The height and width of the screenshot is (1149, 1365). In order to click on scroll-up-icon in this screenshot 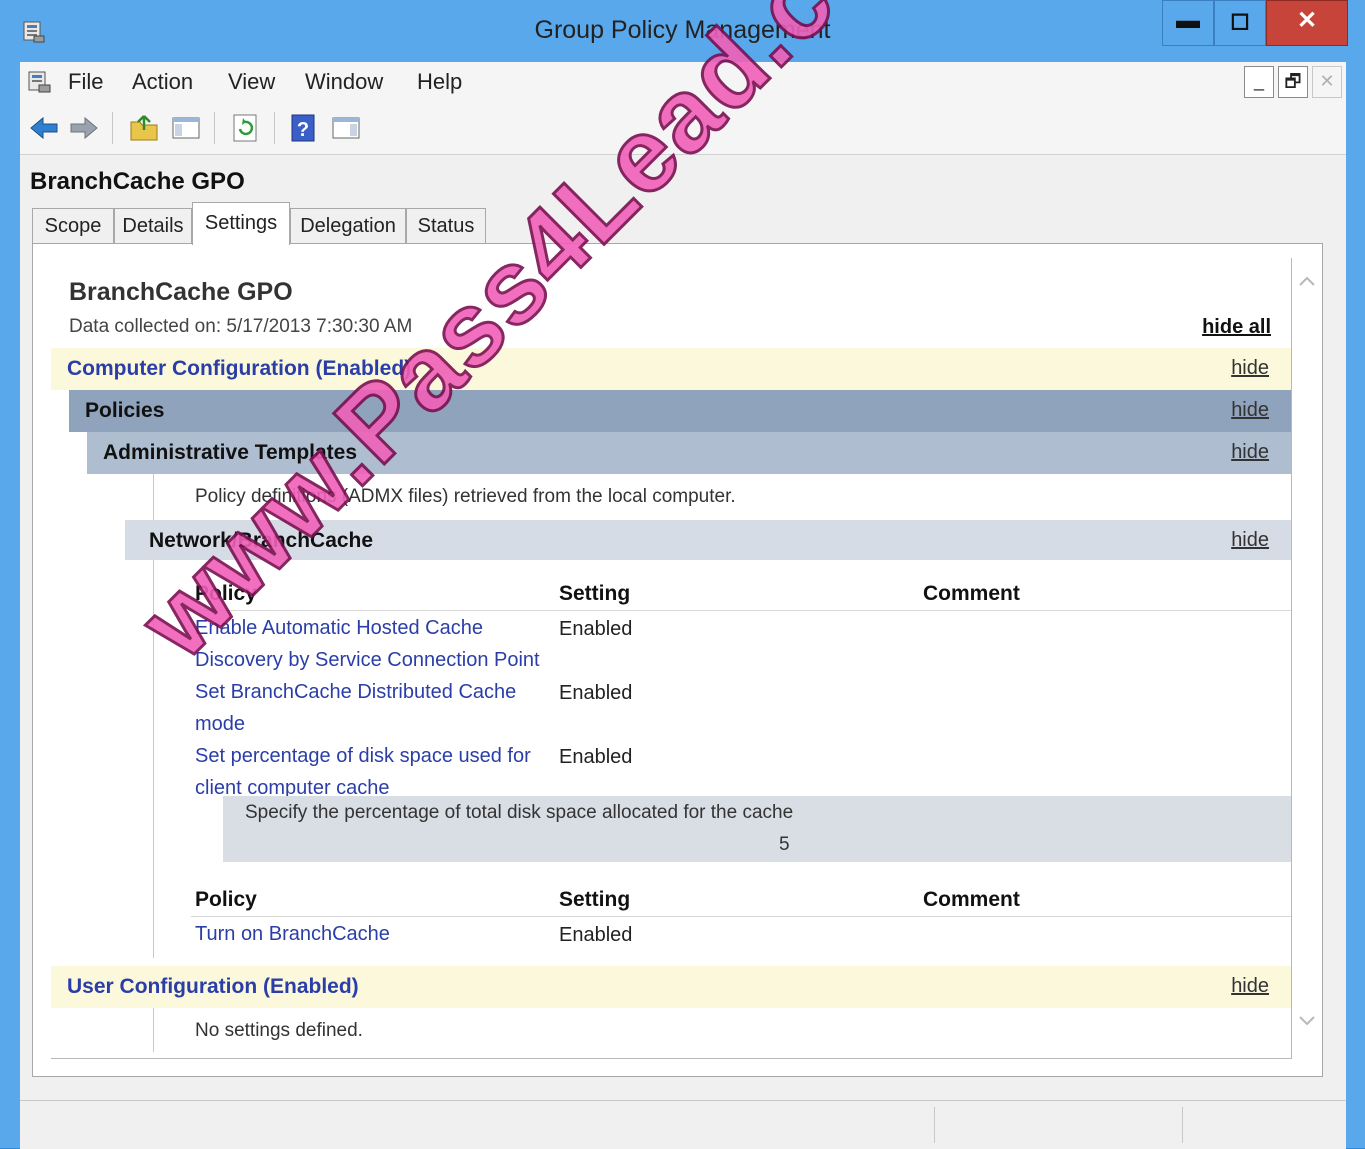, I will do `click(1307, 282)`.